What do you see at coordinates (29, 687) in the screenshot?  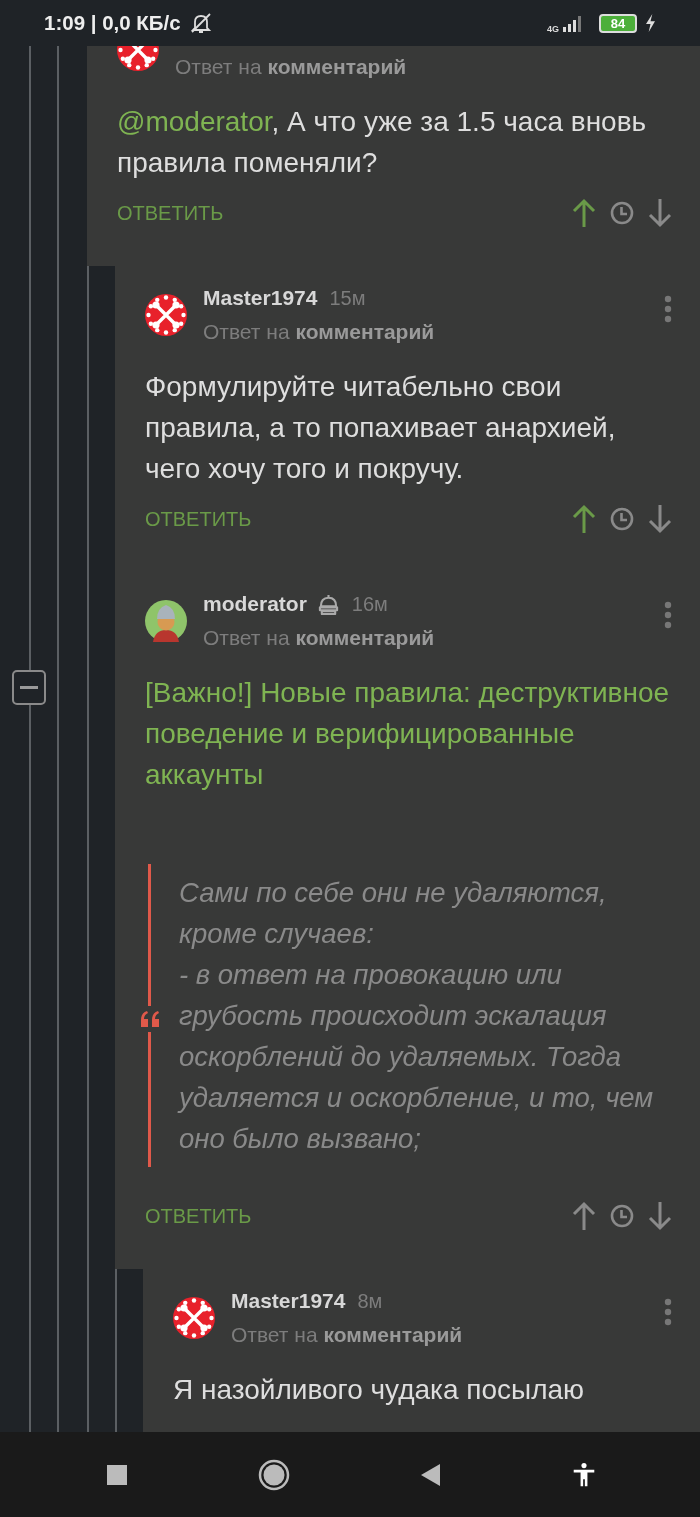 I see `collapse-button` at bounding box center [29, 687].